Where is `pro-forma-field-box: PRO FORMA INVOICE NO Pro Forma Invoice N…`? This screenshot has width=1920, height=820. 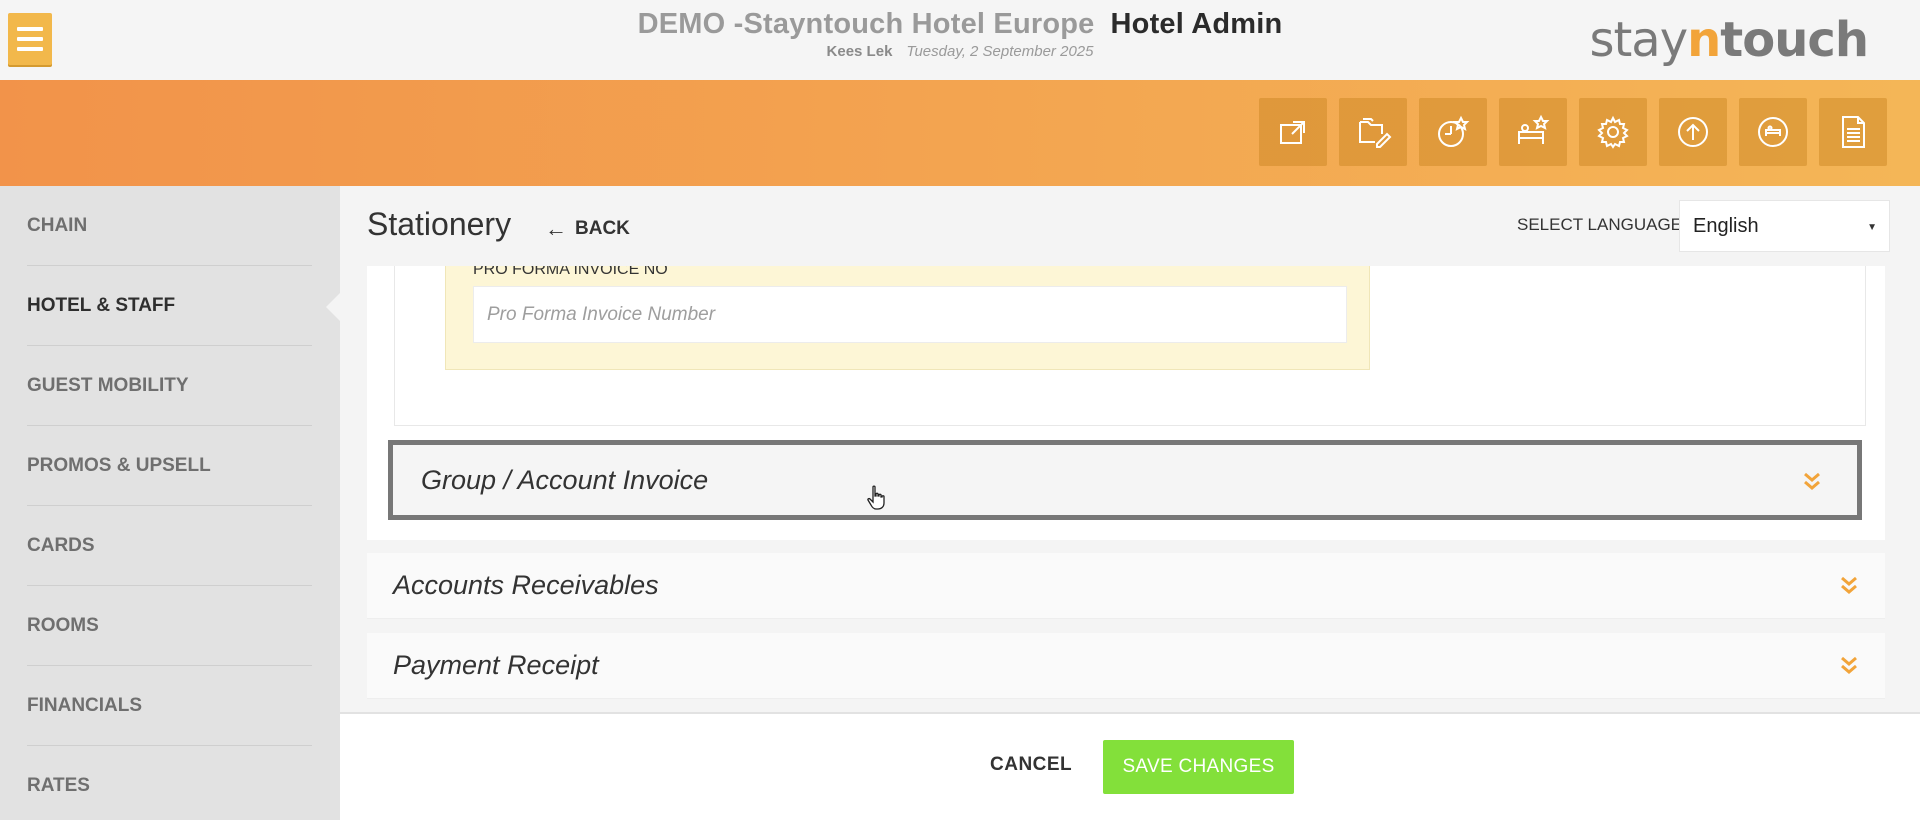 pro-forma-field-box: PRO FORMA INVOICE NO Pro Forma Invoice N… is located at coordinates (907, 318).